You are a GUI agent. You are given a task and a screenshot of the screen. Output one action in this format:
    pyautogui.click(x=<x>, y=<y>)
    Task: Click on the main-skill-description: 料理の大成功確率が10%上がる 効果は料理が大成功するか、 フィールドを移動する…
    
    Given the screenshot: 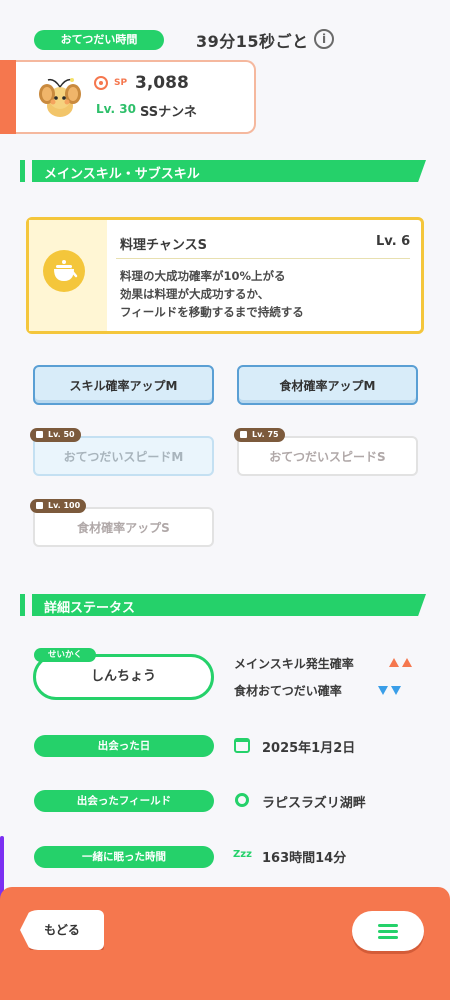 What is the action you would take?
    pyautogui.click(x=212, y=294)
    